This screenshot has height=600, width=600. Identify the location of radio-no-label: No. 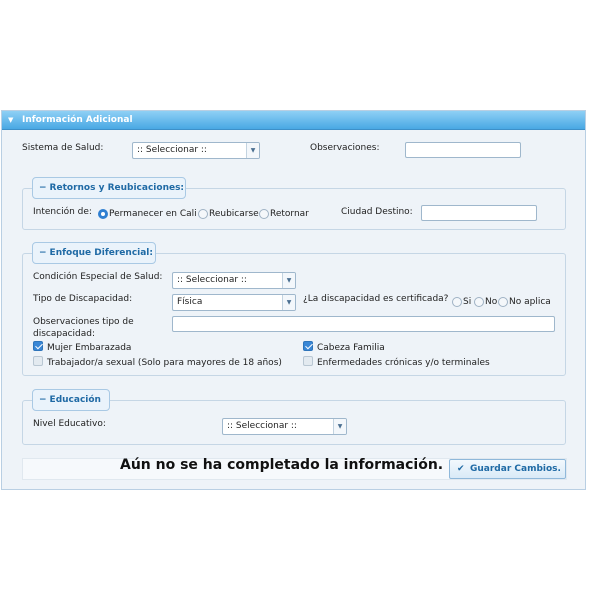
(491, 302).